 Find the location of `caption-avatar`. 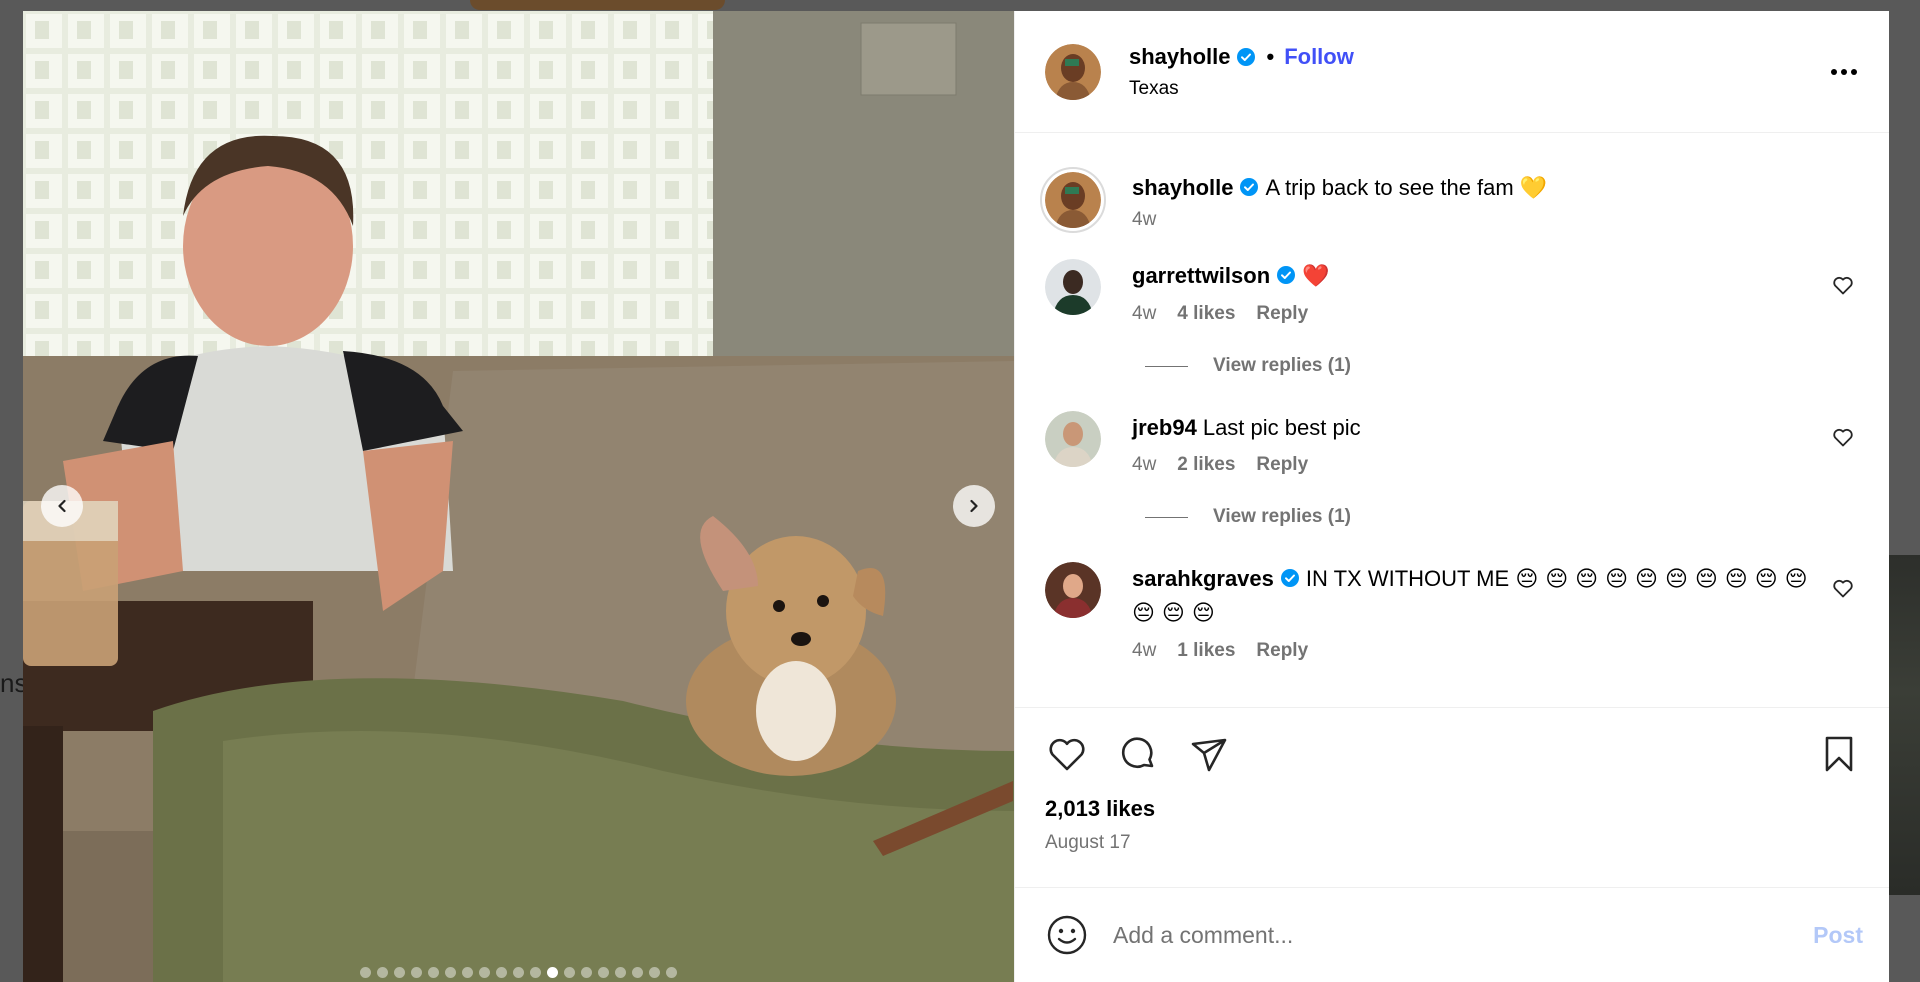

caption-avatar is located at coordinates (1073, 200).